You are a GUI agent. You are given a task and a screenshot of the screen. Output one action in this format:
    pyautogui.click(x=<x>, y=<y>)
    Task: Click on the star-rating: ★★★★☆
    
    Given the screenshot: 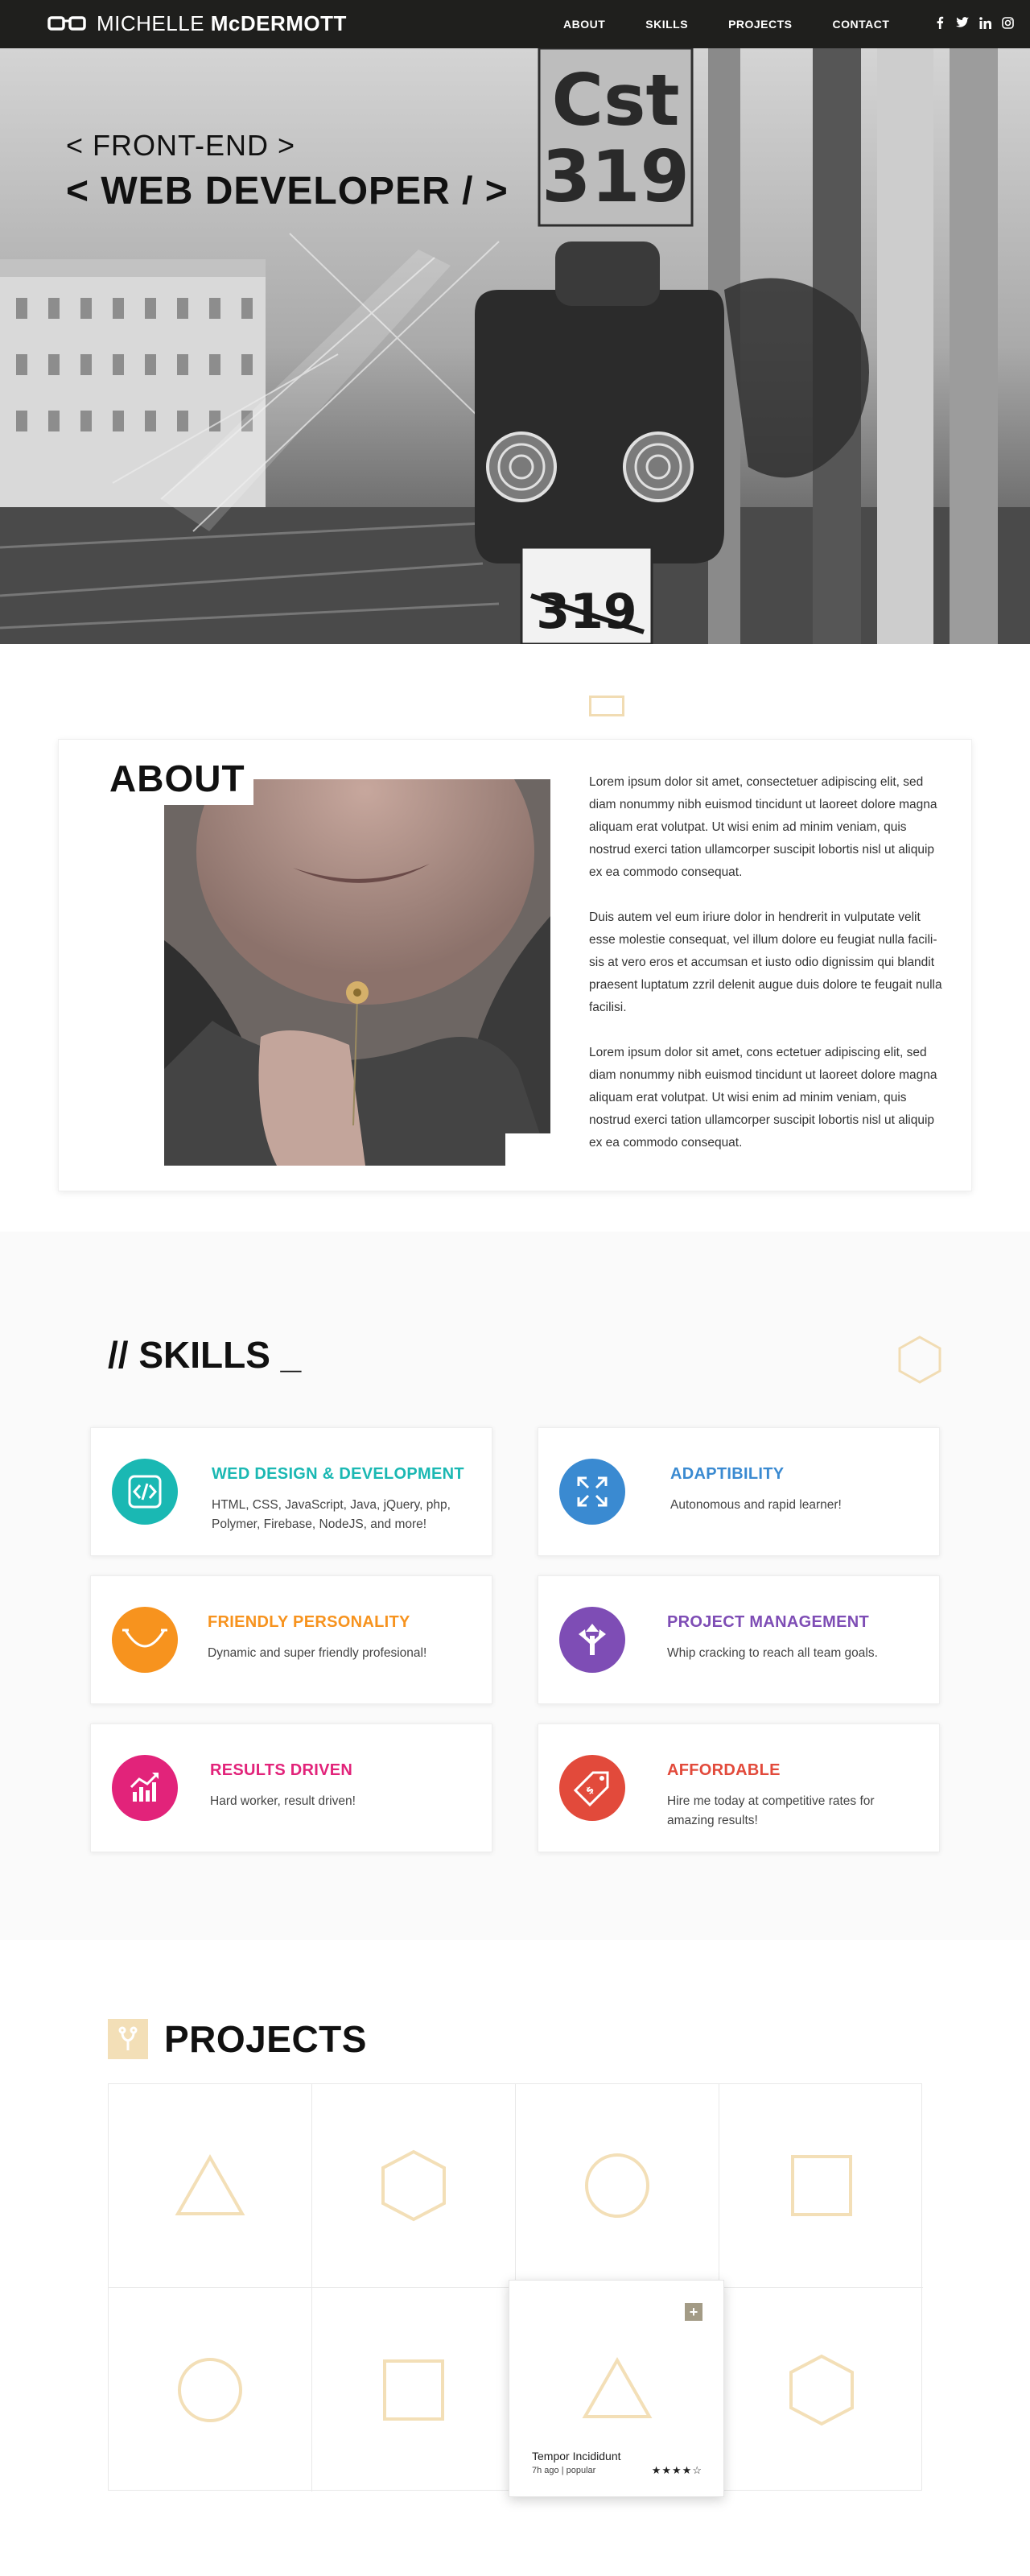 What is the action you would take?
    pyautogui.click(x=676, y=2470)
    